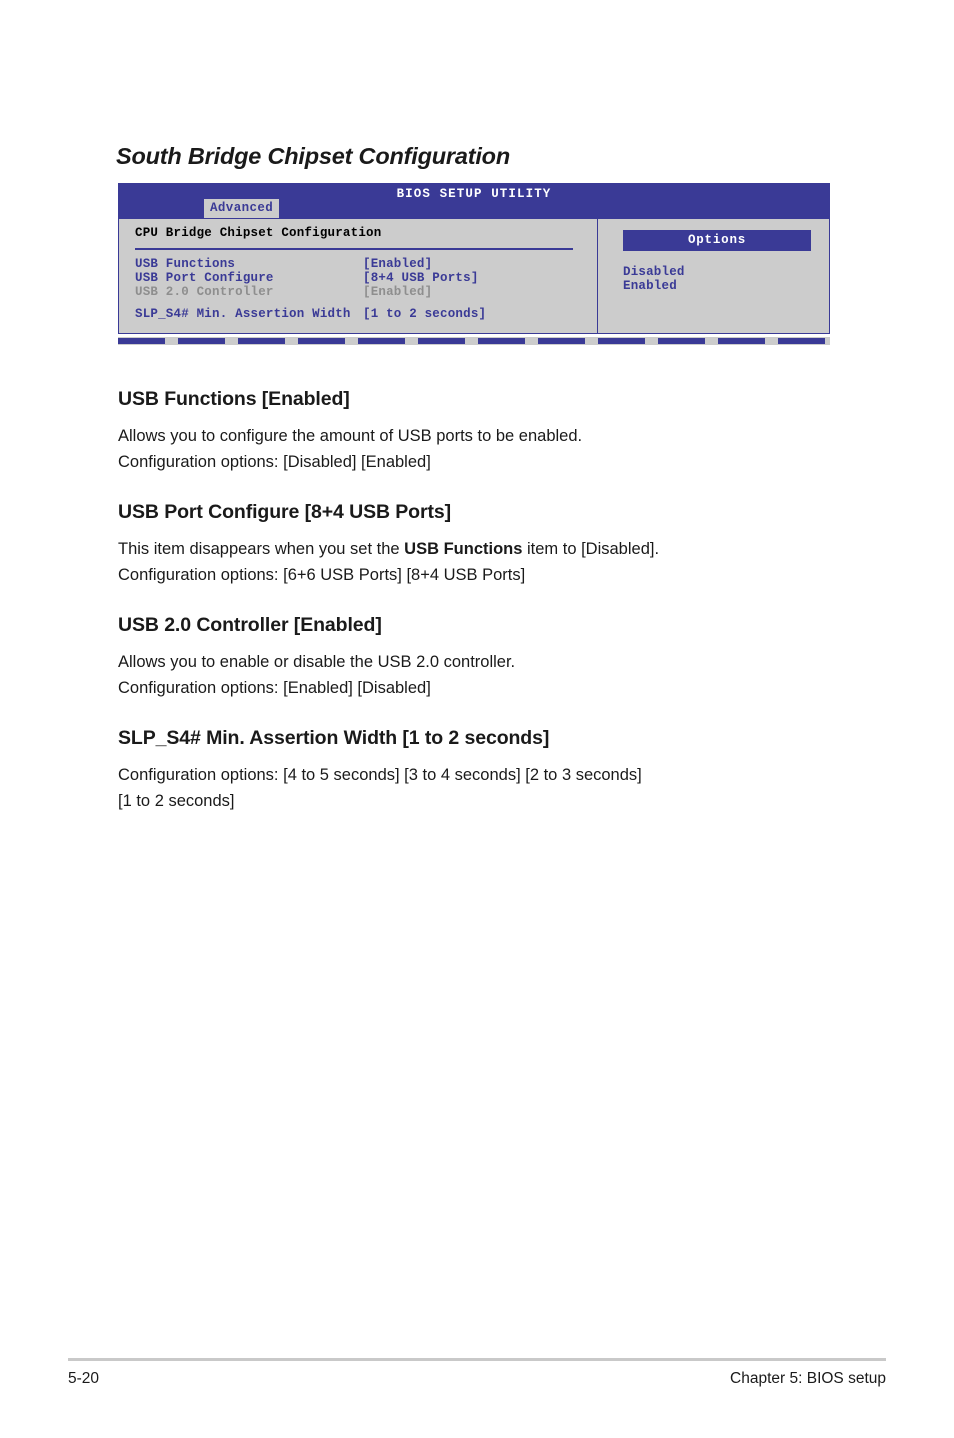 Image resolution: width=954 pixels, height=1438 pixels. I want to click on footer-page-number: 5-20, so click(84, 1378).